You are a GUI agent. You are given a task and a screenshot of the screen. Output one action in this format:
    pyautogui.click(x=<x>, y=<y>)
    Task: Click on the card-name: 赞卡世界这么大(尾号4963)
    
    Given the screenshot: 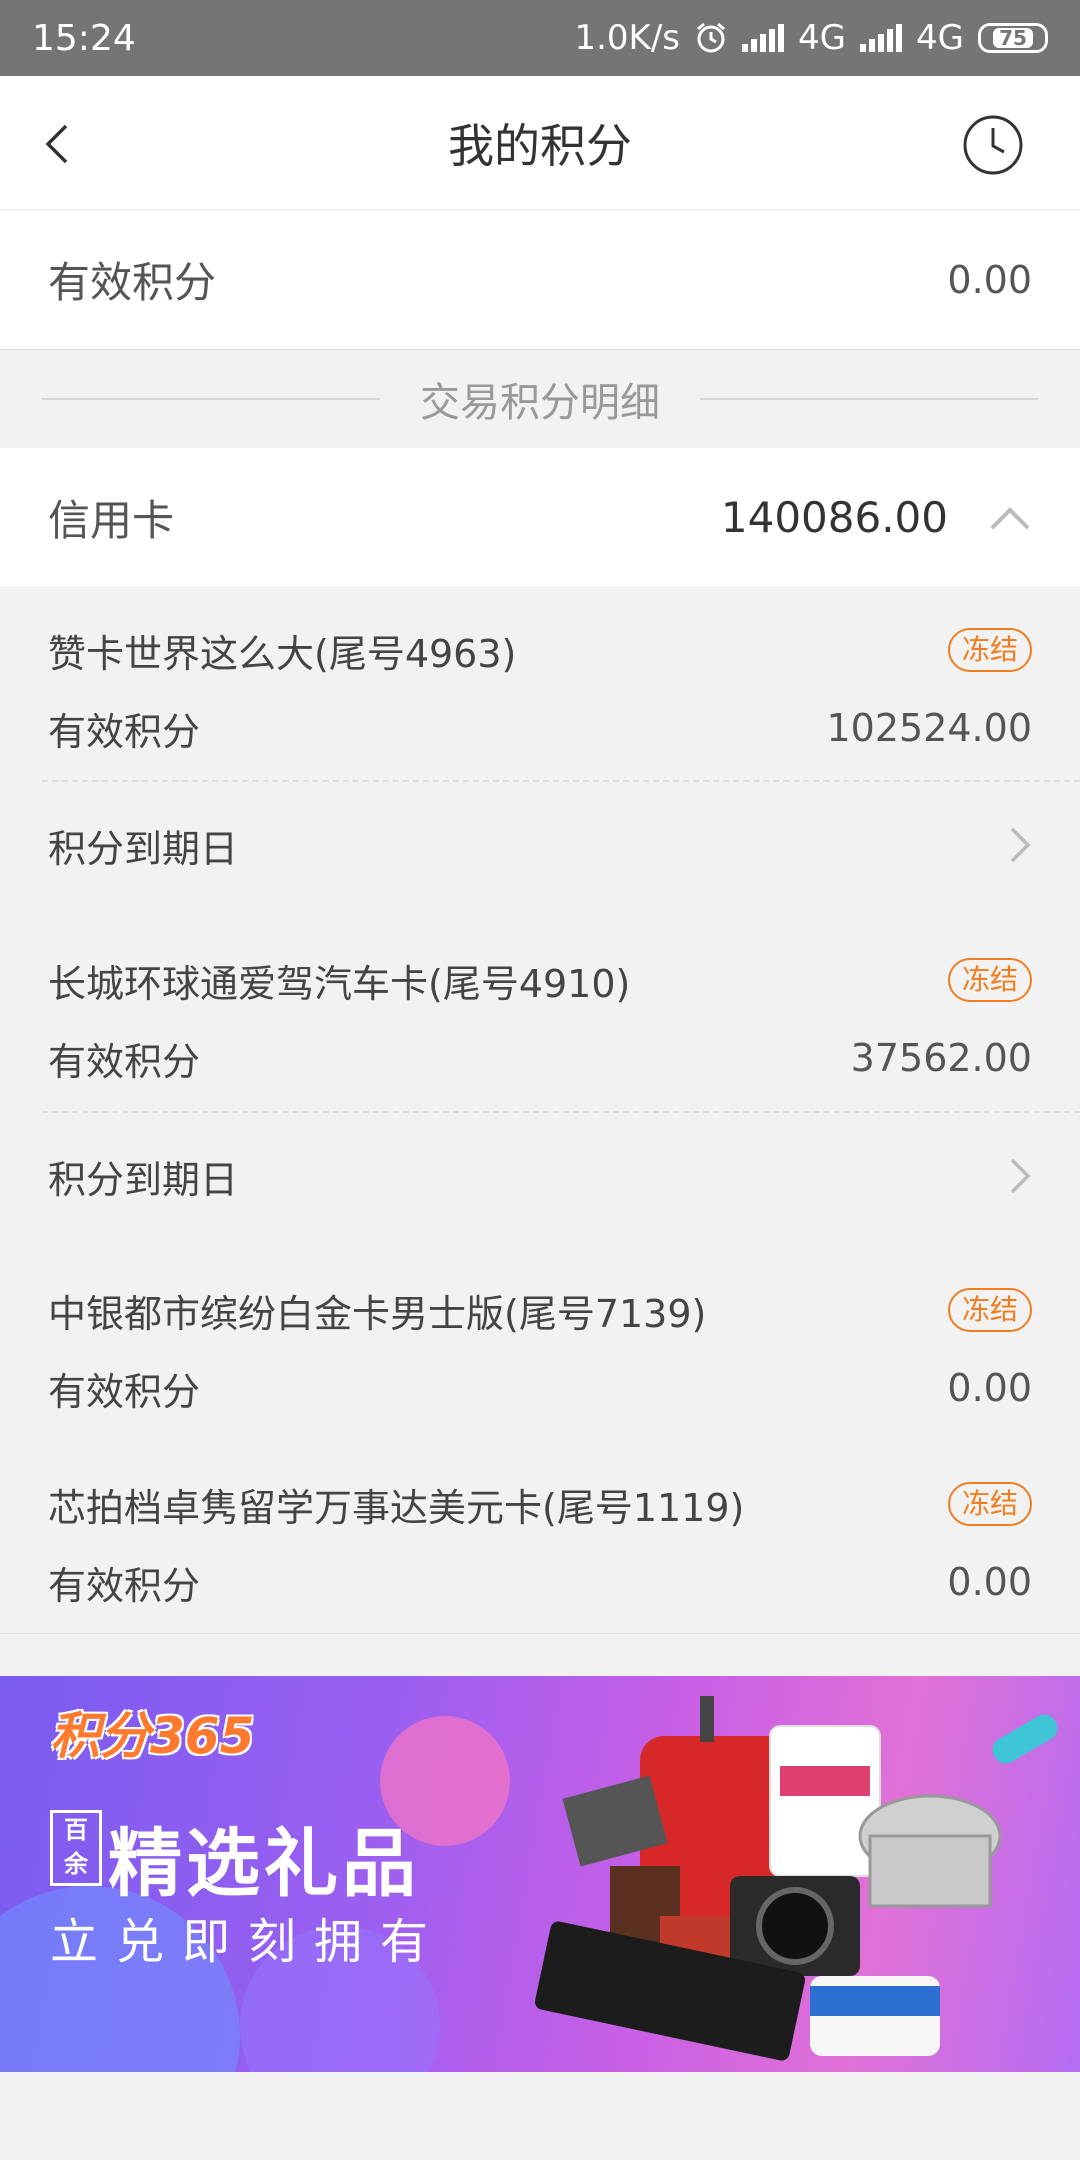 What is the action you would take?
    pyautogui.click(x=282, y=653)
    